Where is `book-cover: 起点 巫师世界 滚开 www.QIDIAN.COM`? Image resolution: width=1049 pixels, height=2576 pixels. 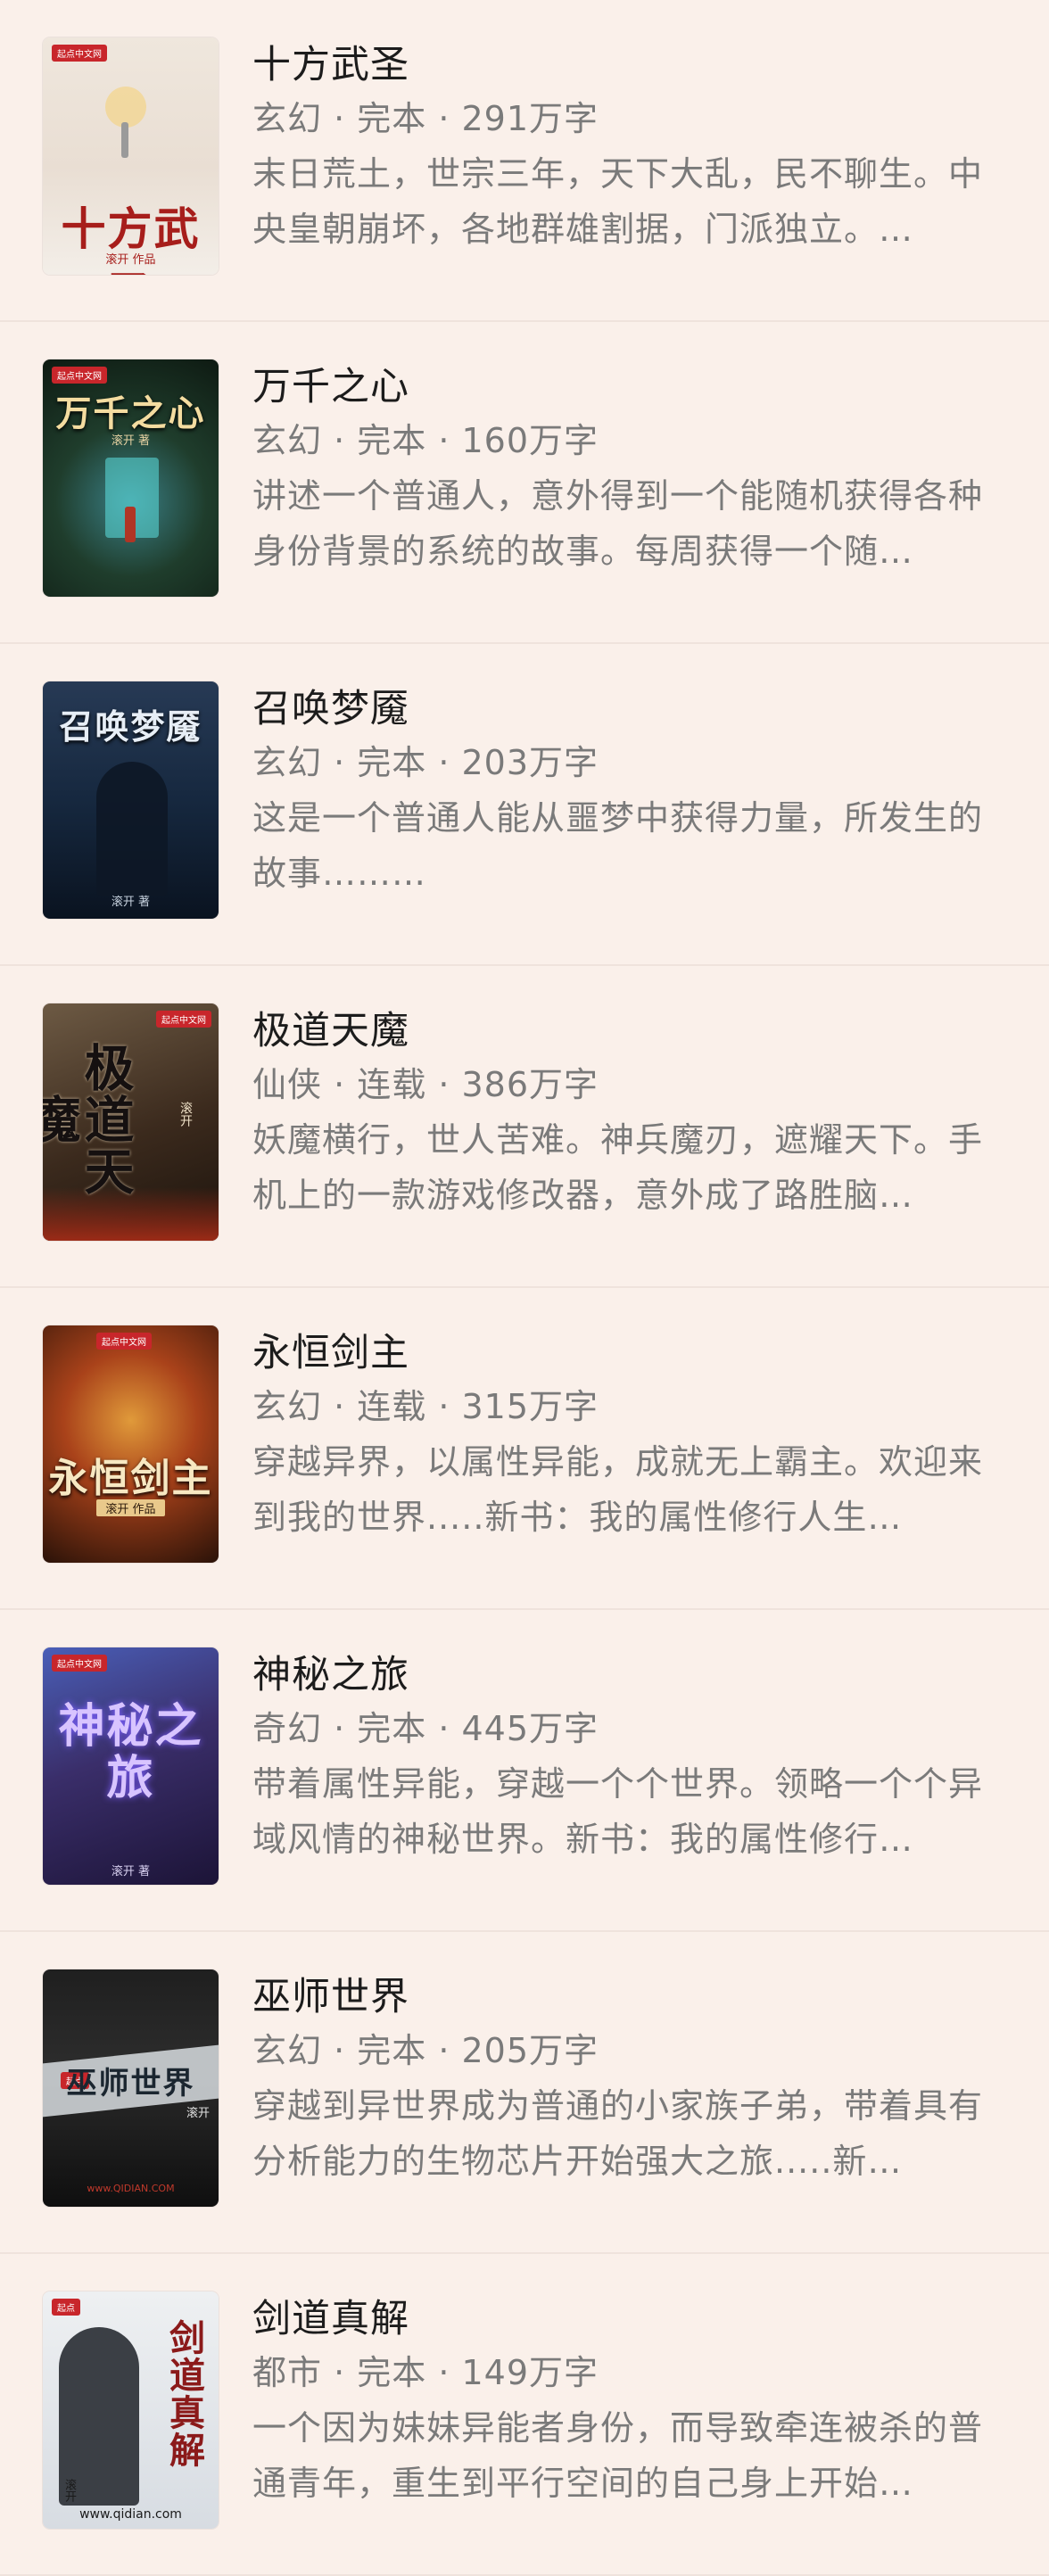 book-cover: 起点 巫师世界 滚开 www.QIDIAN.COM is located at coordinates (131, 2088).